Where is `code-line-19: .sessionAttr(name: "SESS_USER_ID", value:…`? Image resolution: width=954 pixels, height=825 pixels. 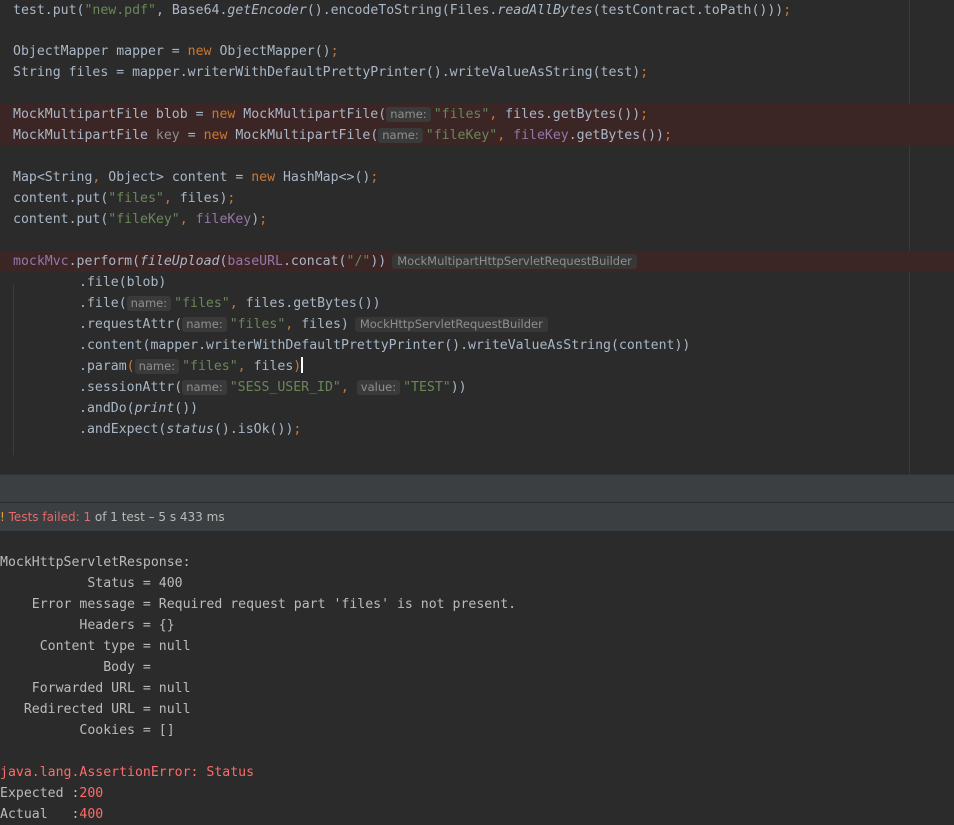 code-line-19: .sessionAttr(name: "SESS_USER_ID", value:… is located at coordinates (477, 387).